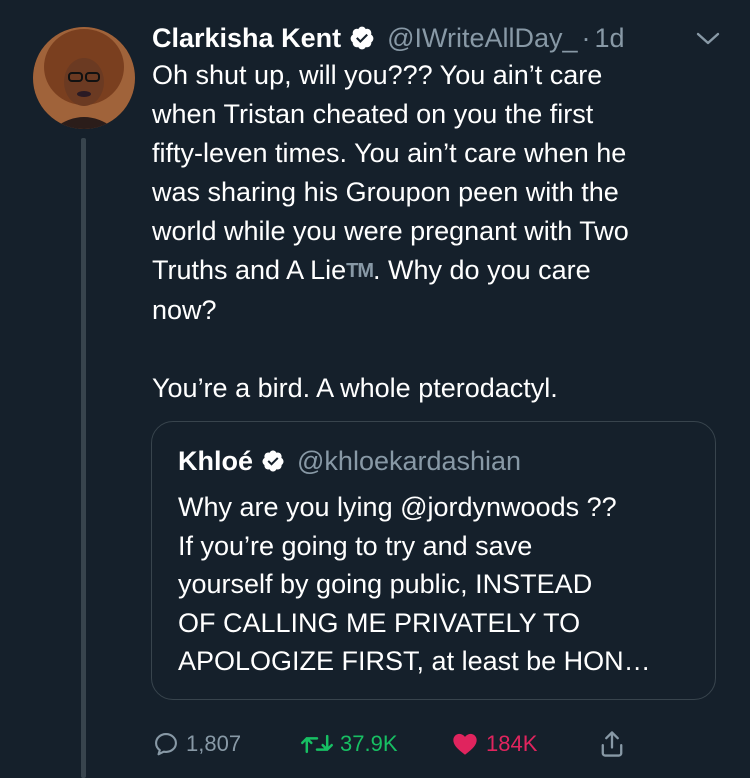 The height and width of the screenshot is (778, 750). What do you see at coordinates (385, 192) in the screenshot?
I see `tweet-line: was sharing his Groupon peen with the` at bounding box center [385, 192].